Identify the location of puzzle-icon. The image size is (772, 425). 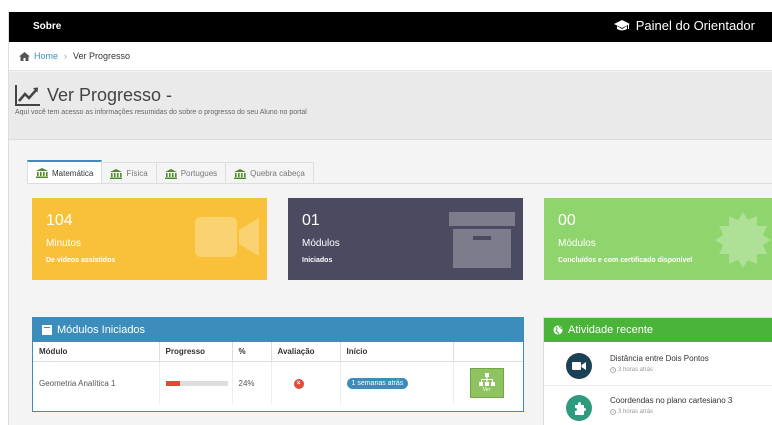
(580, 408).